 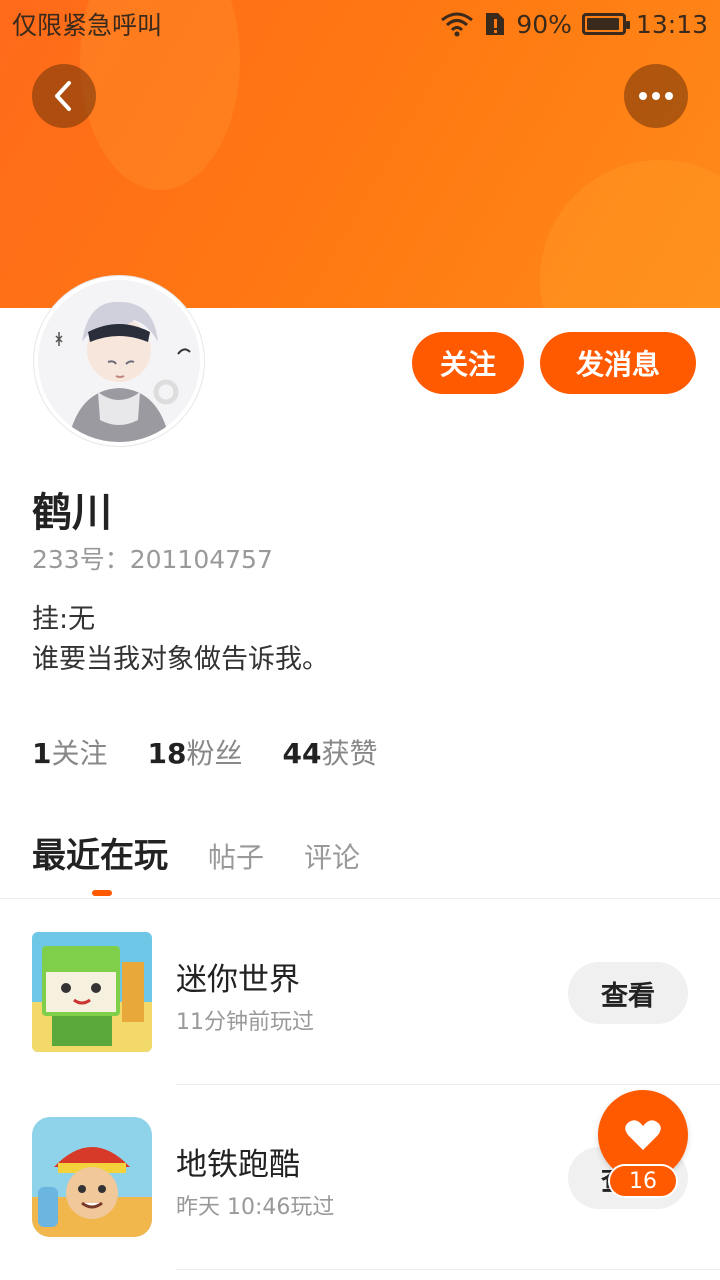 What do you see at coordinates (64, 619) in the screenshot?
I see `bio-line: 挂:无` at bounding box center [64, 619].